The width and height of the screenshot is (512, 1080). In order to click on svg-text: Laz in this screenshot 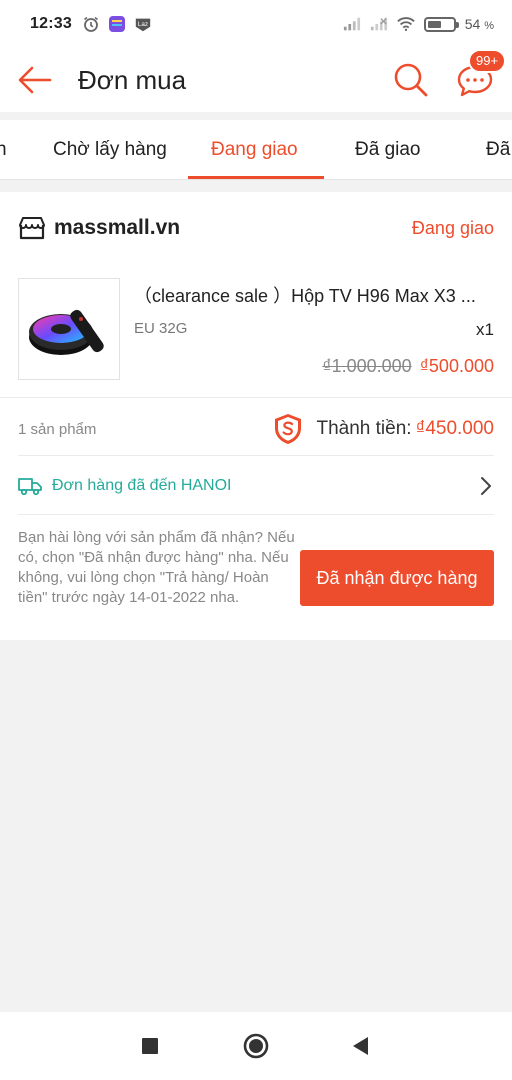, I will do `click(143, 24)`.